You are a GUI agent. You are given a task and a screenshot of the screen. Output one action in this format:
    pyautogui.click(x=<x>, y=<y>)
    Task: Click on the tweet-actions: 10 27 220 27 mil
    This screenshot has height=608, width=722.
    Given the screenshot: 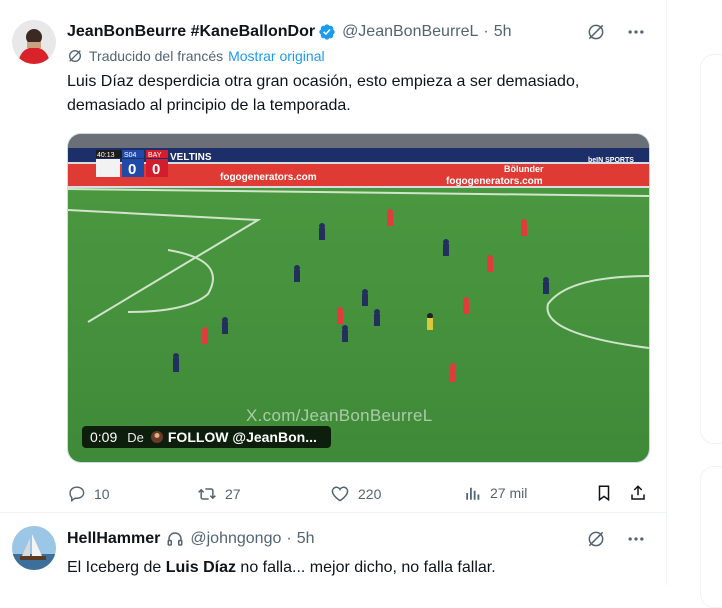 What is the action you would take?
    pyautogui.click(x=357, y=494)
    